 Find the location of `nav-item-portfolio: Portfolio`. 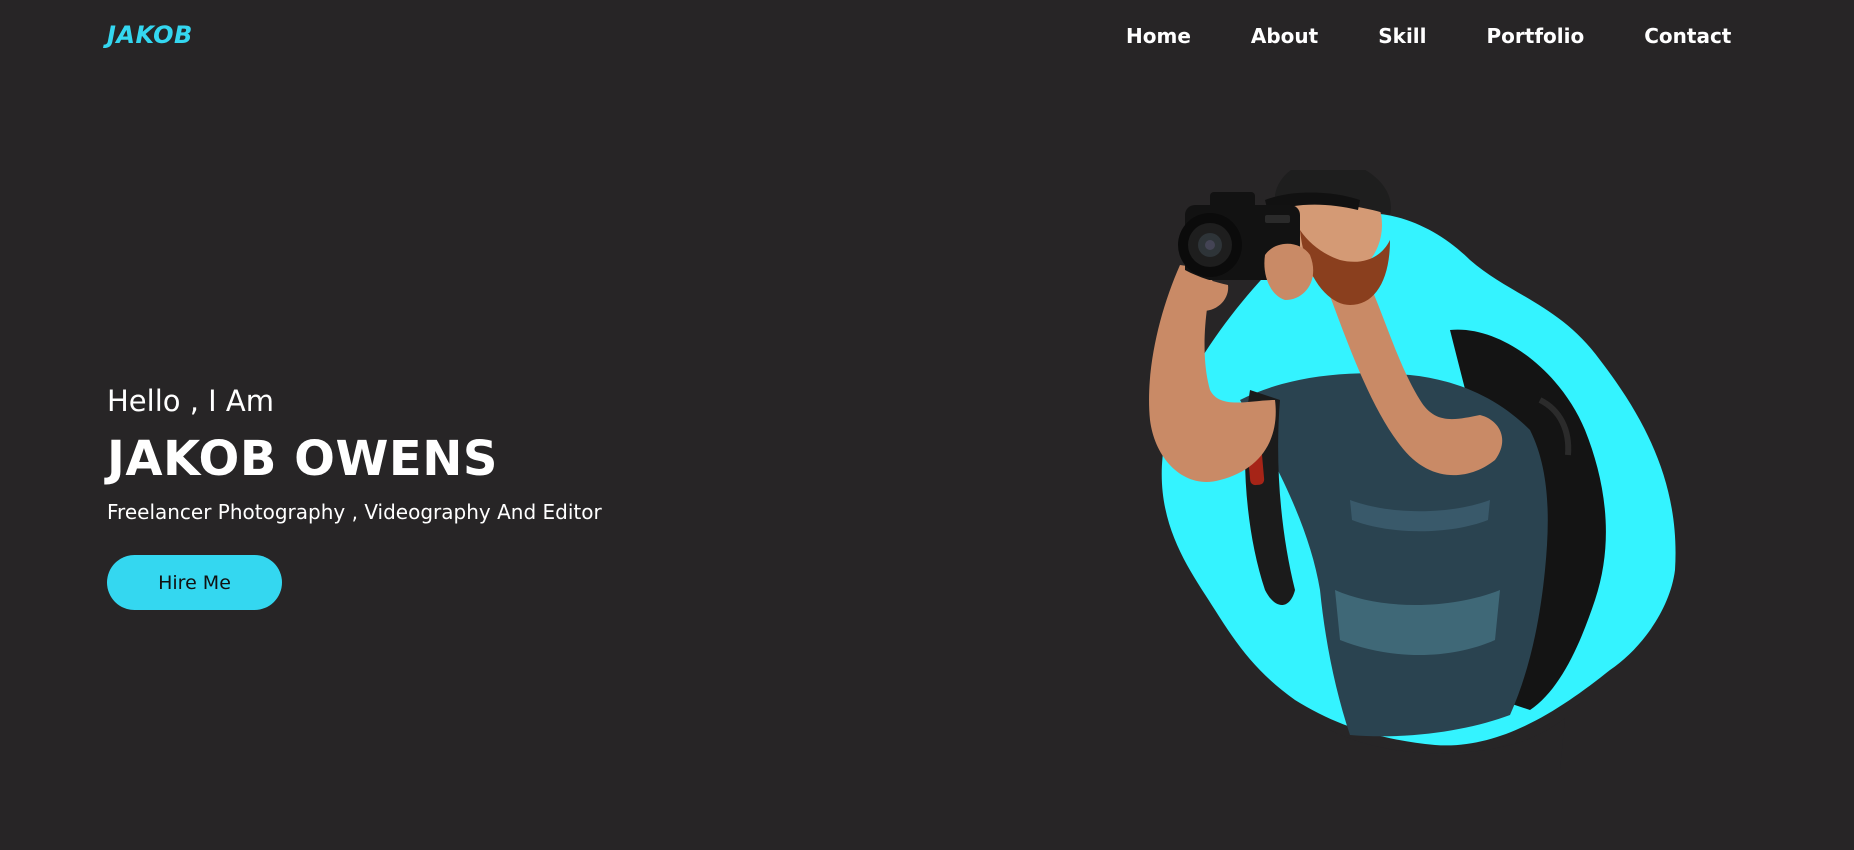

nav-item-portfolio: Portfolio is located at coordinates (1536, 36).